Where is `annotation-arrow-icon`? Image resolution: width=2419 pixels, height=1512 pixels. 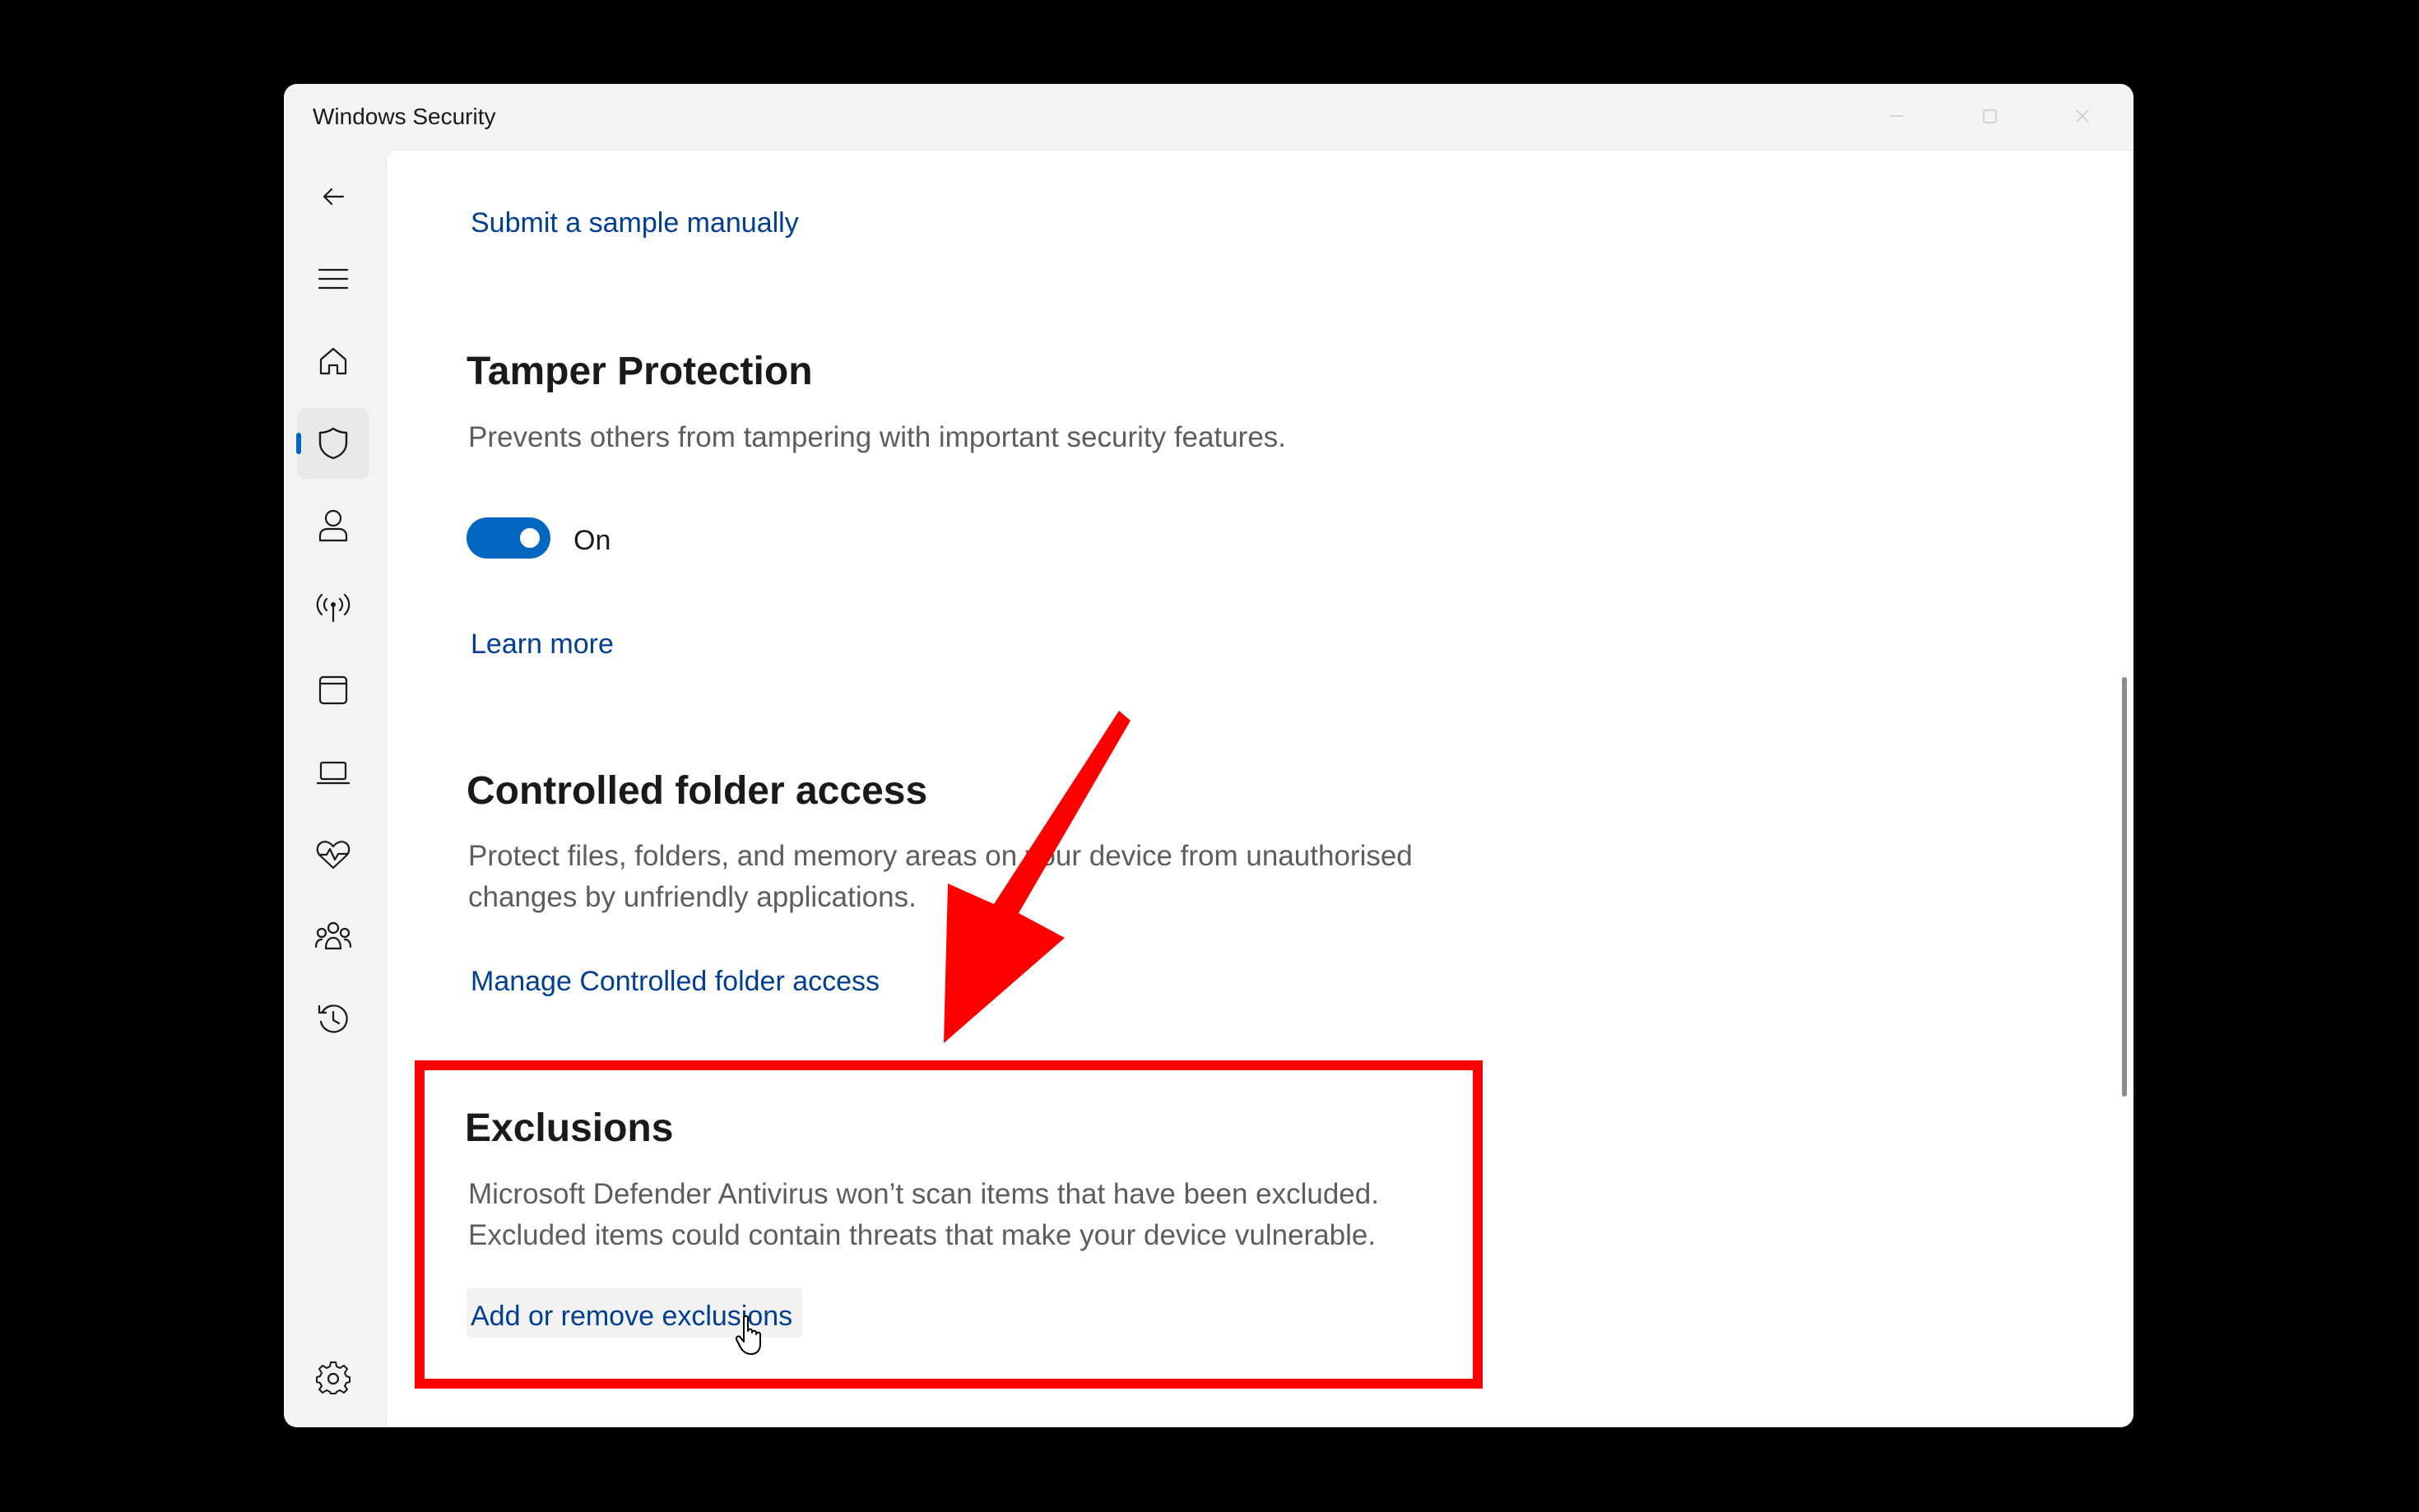 annotation-arrow-icon is located at coordinates (1037, 877).